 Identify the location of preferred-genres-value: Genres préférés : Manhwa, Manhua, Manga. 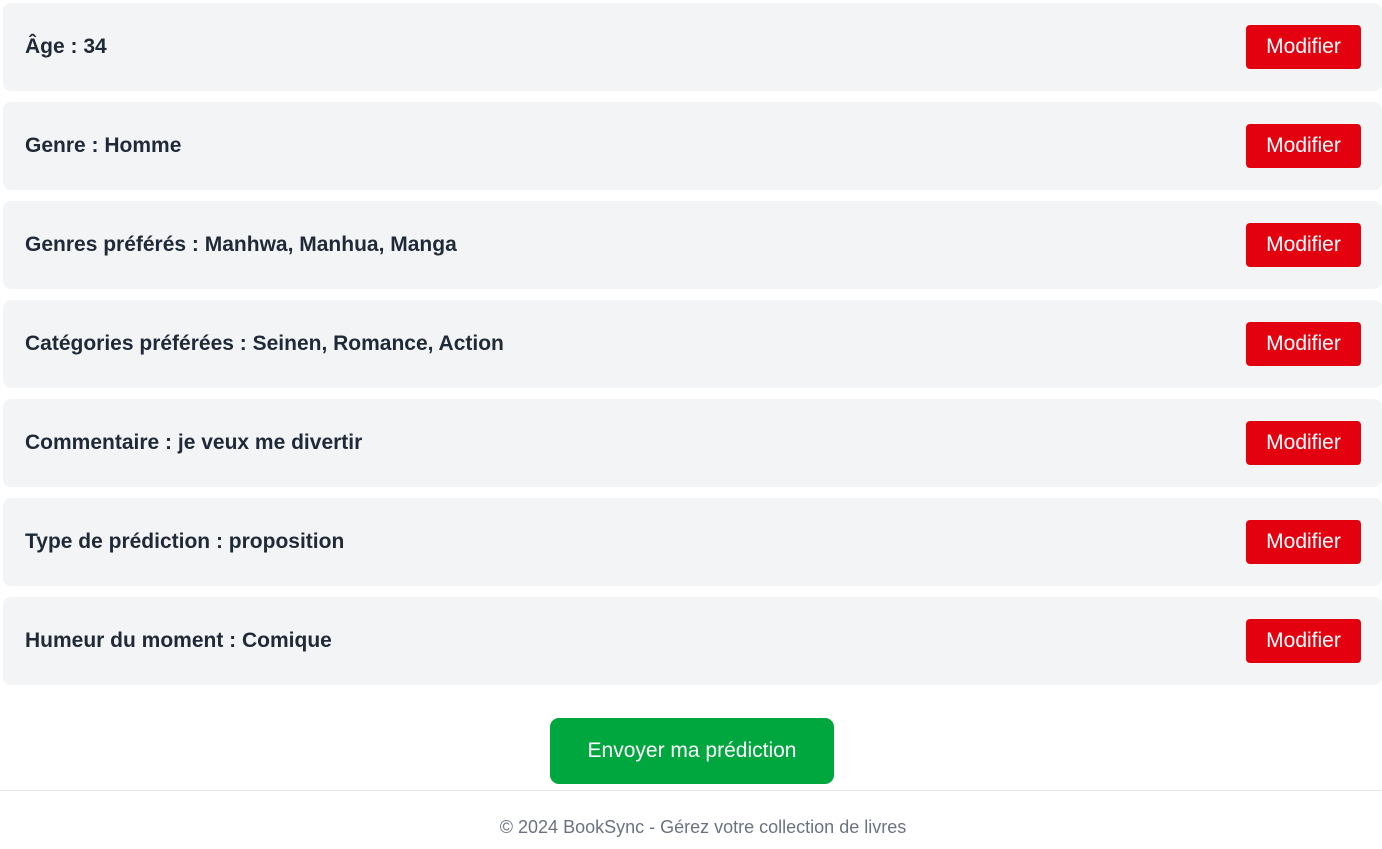
(241, 244).